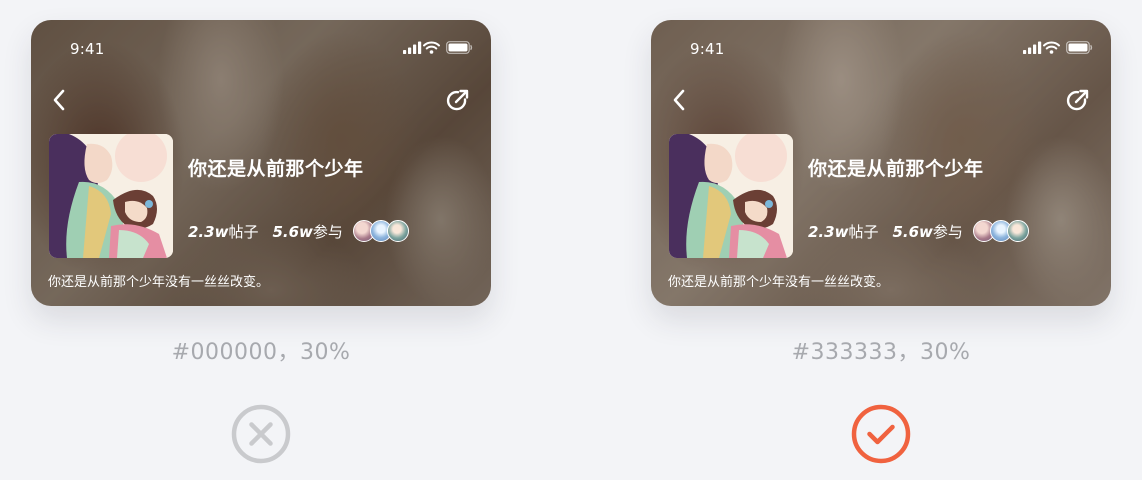 This screenshot has width=1142, height=480. I want to click on overlay-color-caption: #000000，30%, so click(261, 352).